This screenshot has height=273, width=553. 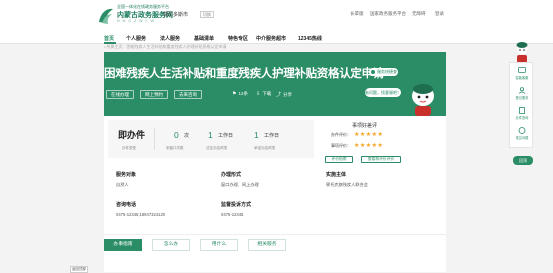 What do you see at coordinates (339, 159) in the screenshot?
I see `rating-guide-button: 评价指南` at bounding box center [339, 159].